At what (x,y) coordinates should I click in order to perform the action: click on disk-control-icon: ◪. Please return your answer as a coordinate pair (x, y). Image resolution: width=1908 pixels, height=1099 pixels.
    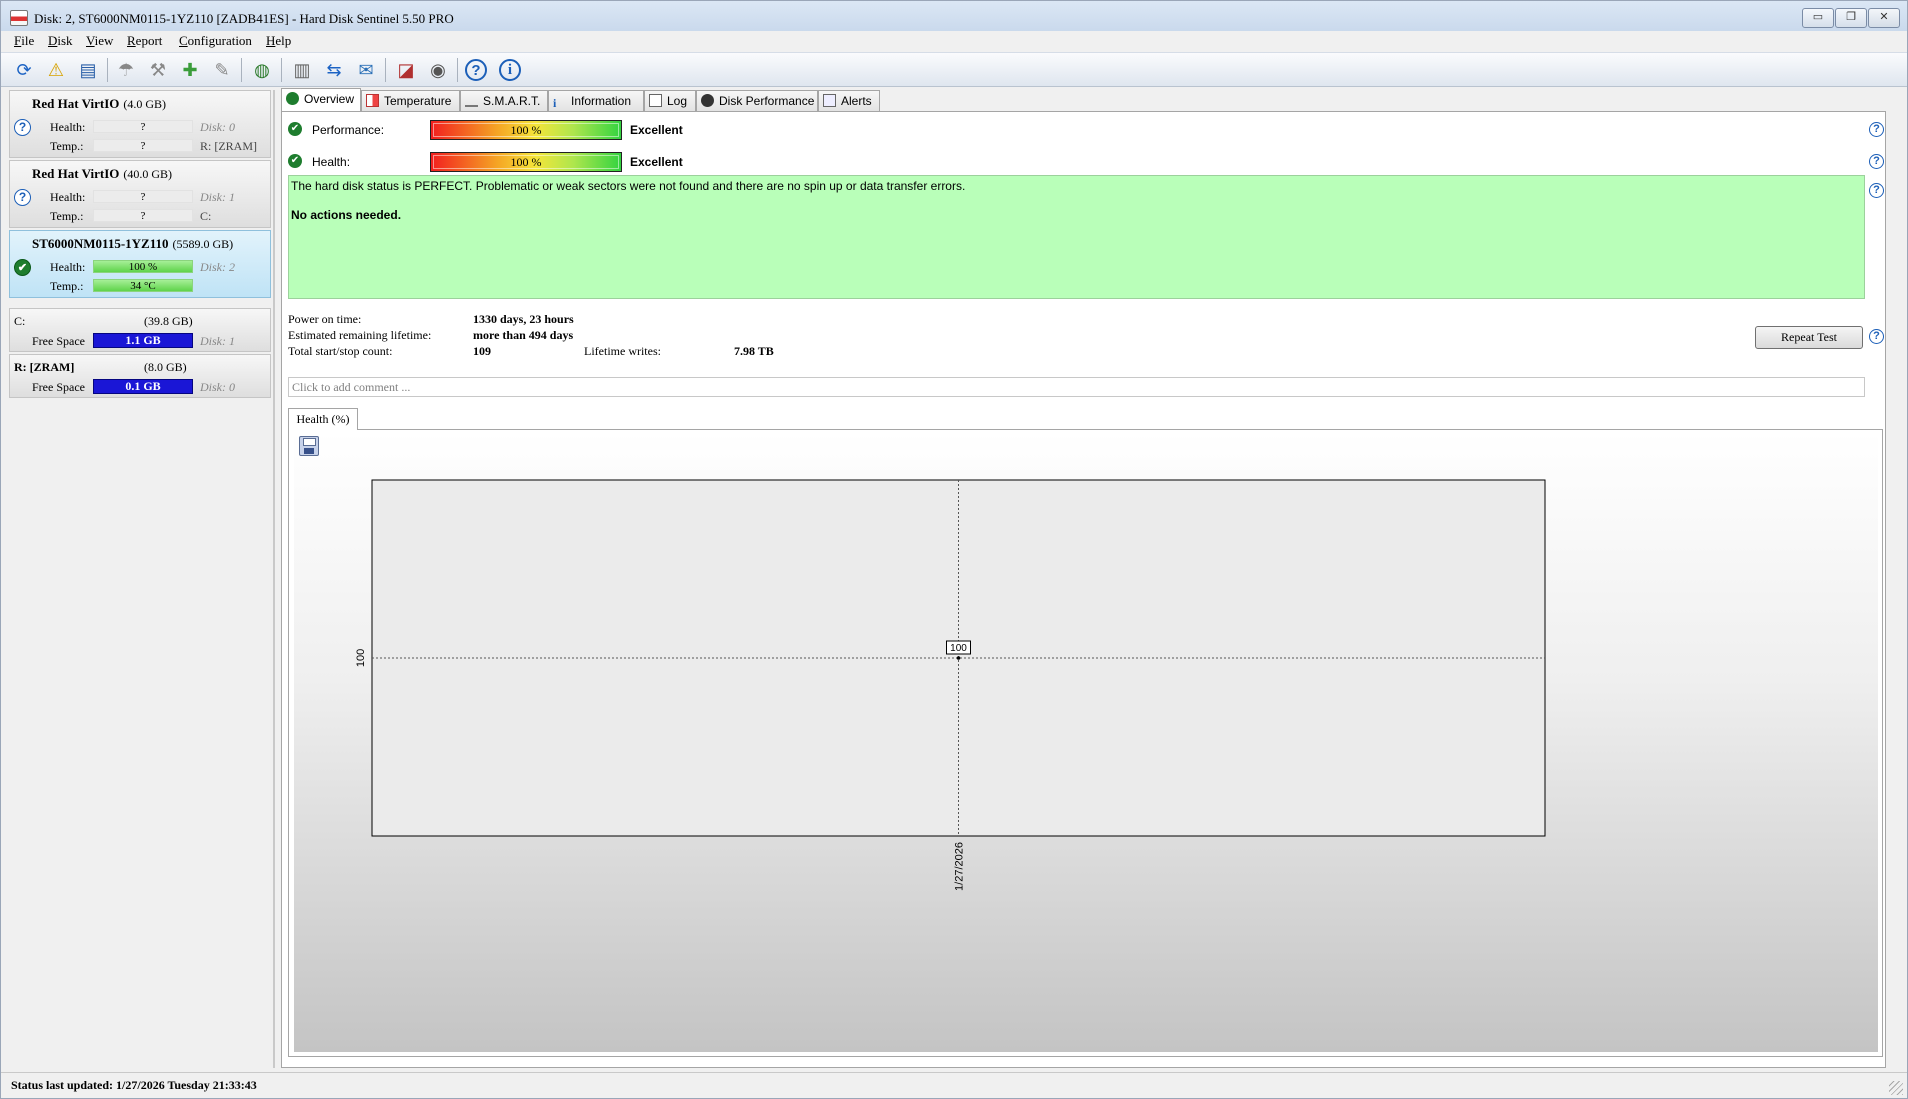
    Looking at the image, I should click on (406, 70).